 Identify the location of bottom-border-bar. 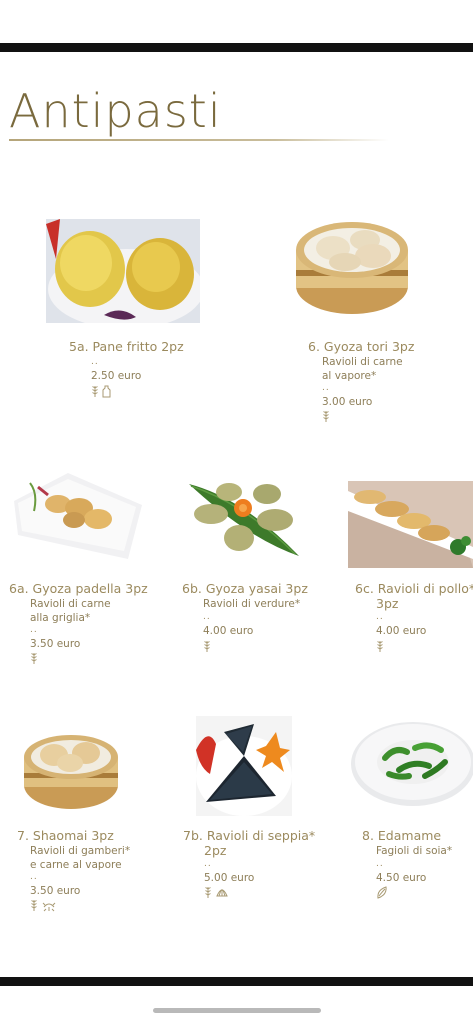
(236, 981).